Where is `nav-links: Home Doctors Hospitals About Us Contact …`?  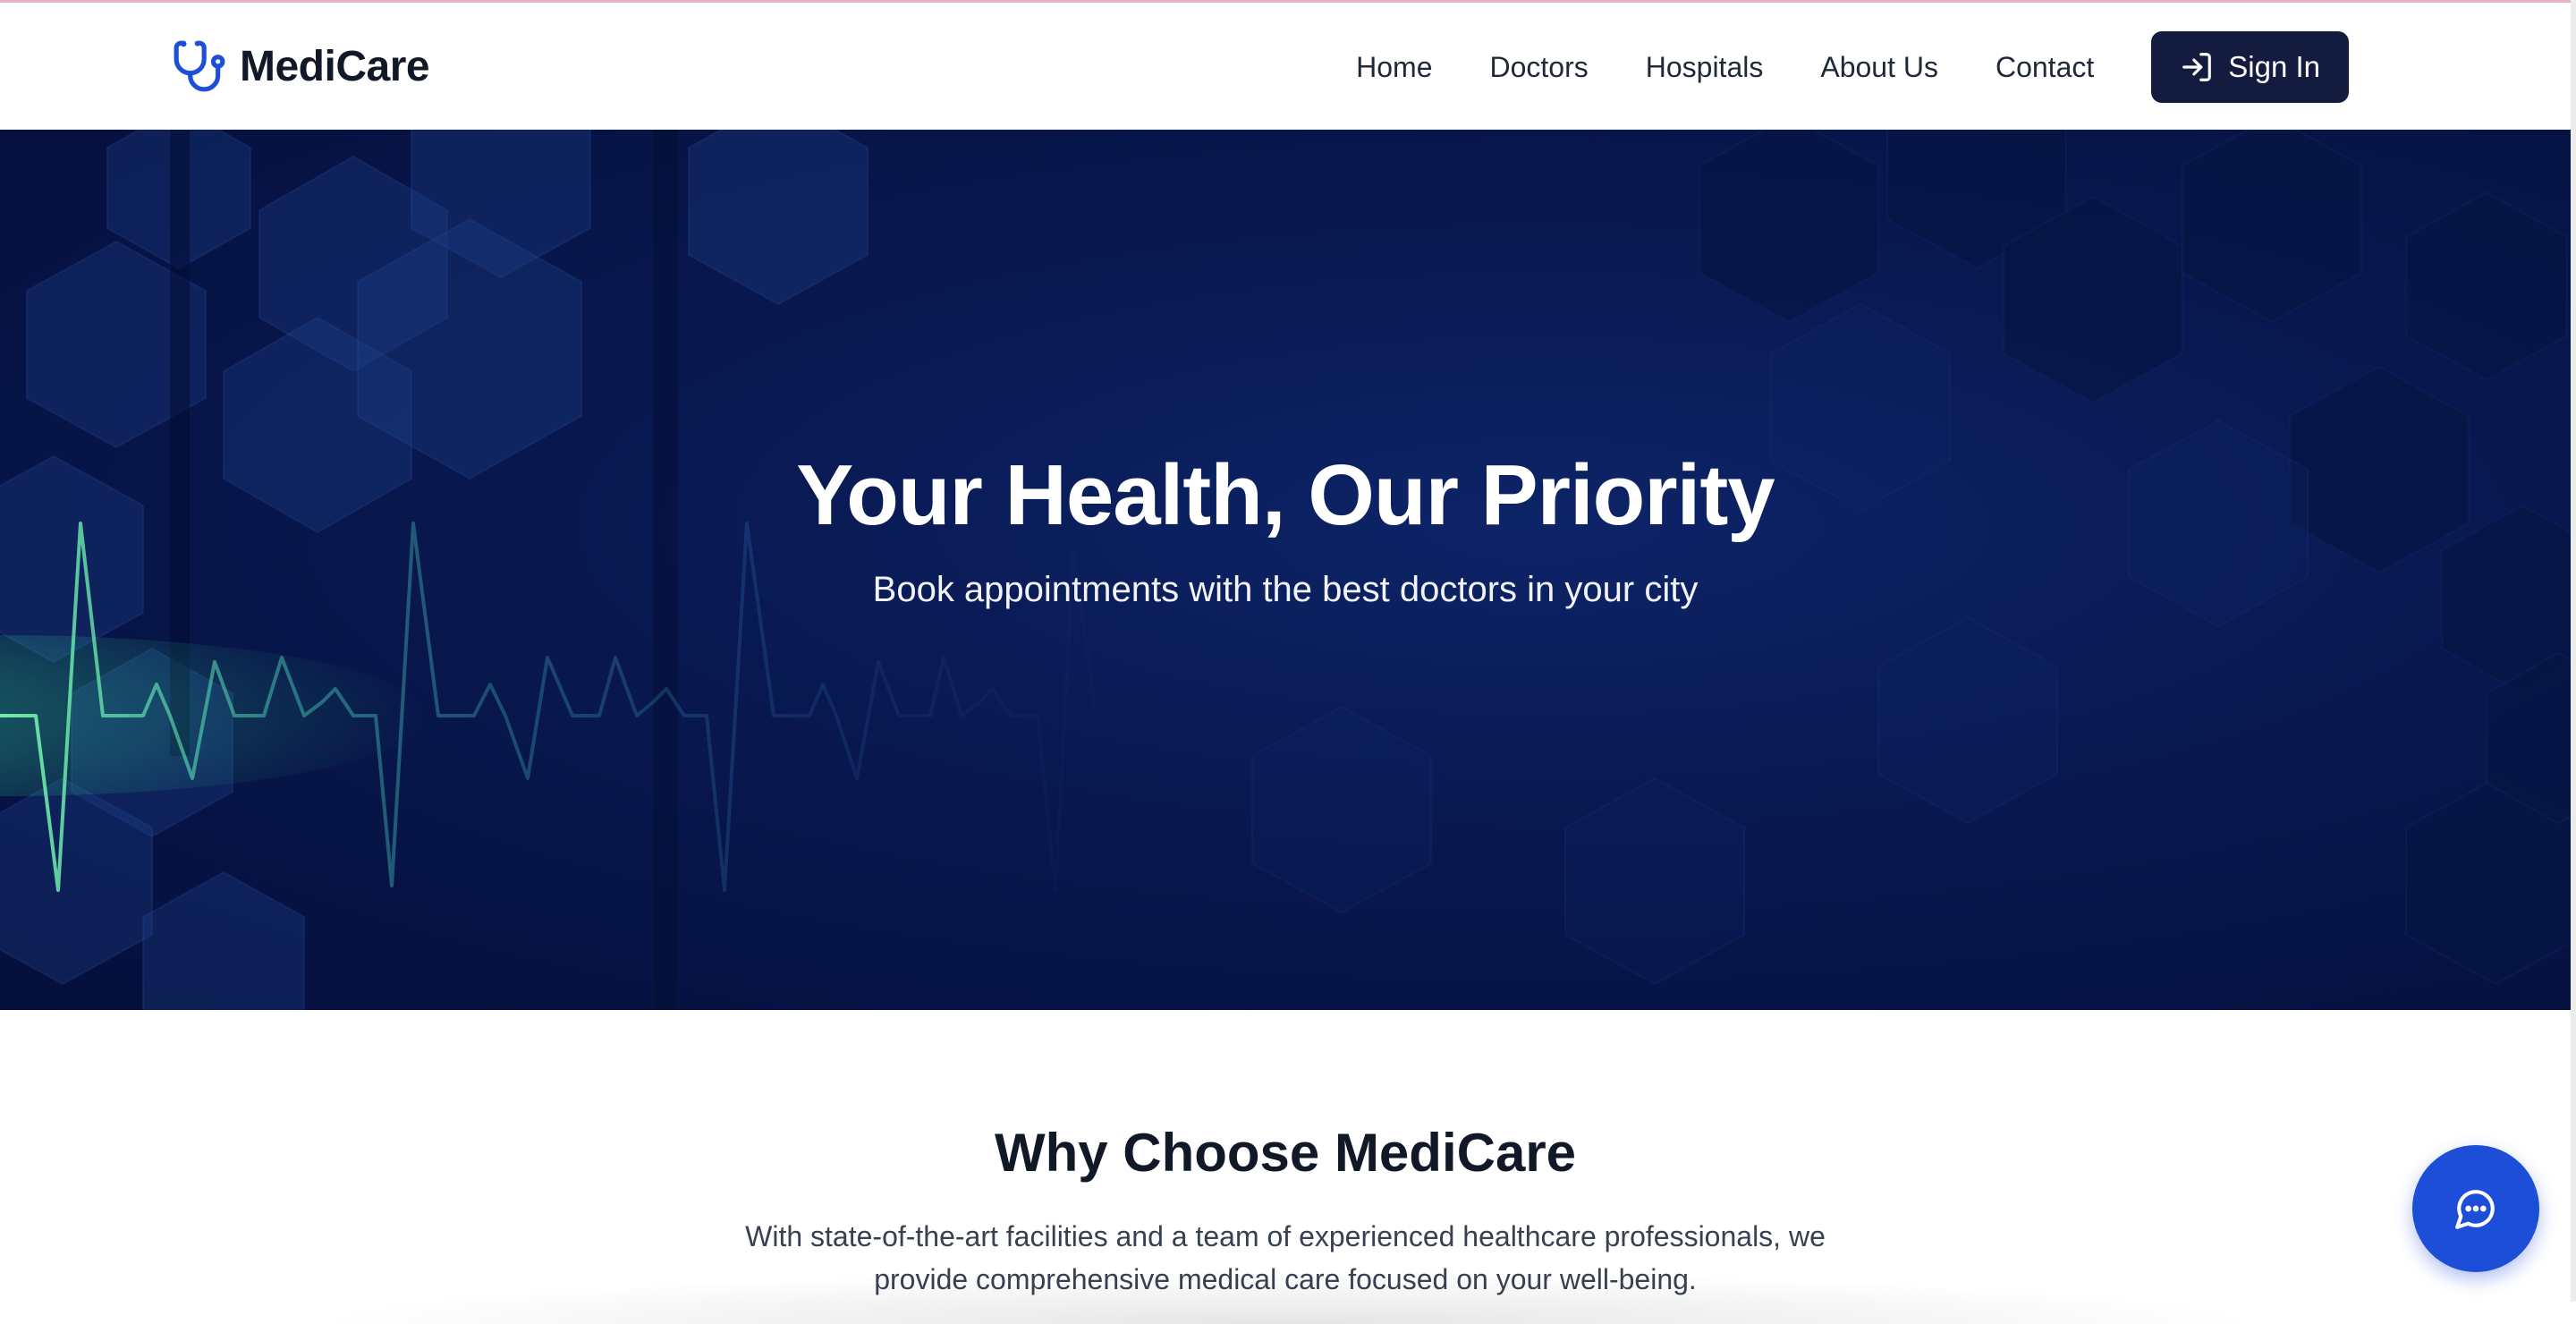
nav-links: Home Doctors Hospitals About Us Contact … is located at coordinates (1852, 67).